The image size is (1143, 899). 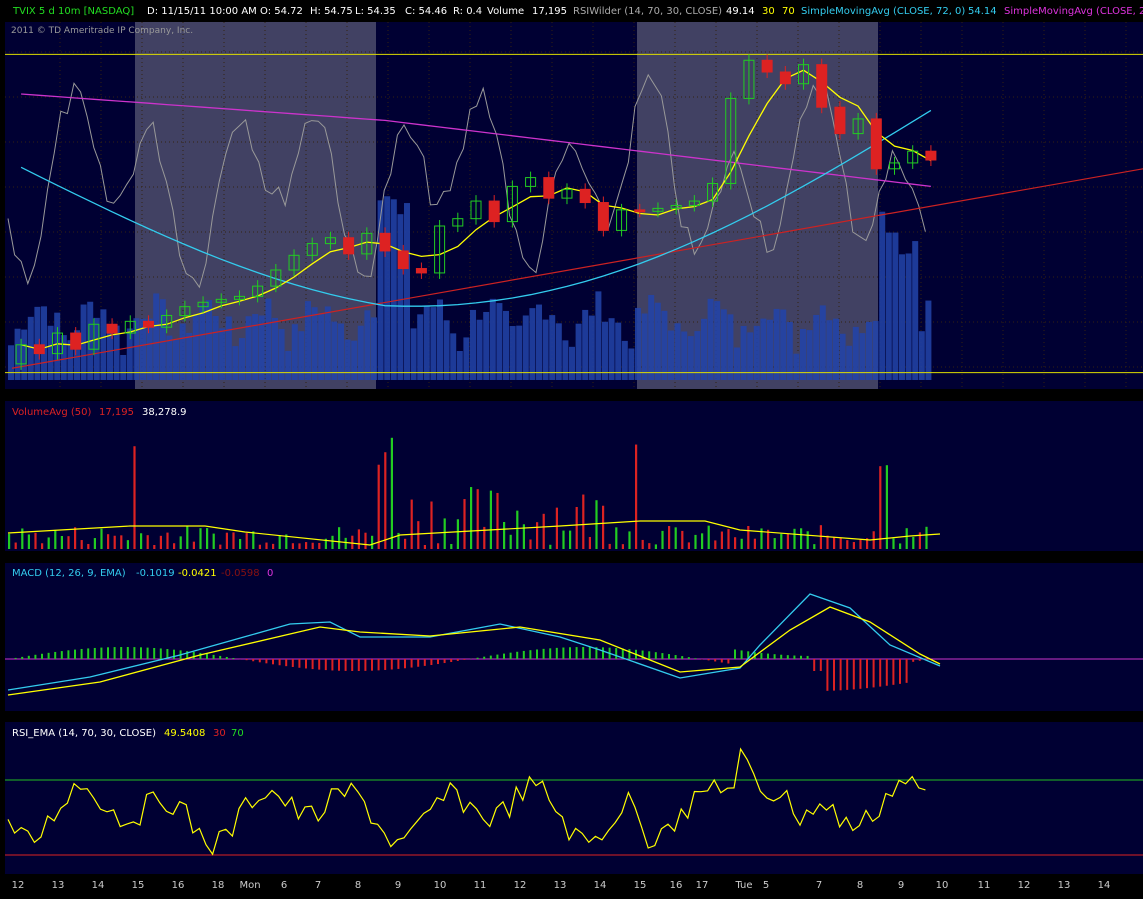 I want to click on volume-panel-label: VolumeAvg (50), so click(x=52, y=412).